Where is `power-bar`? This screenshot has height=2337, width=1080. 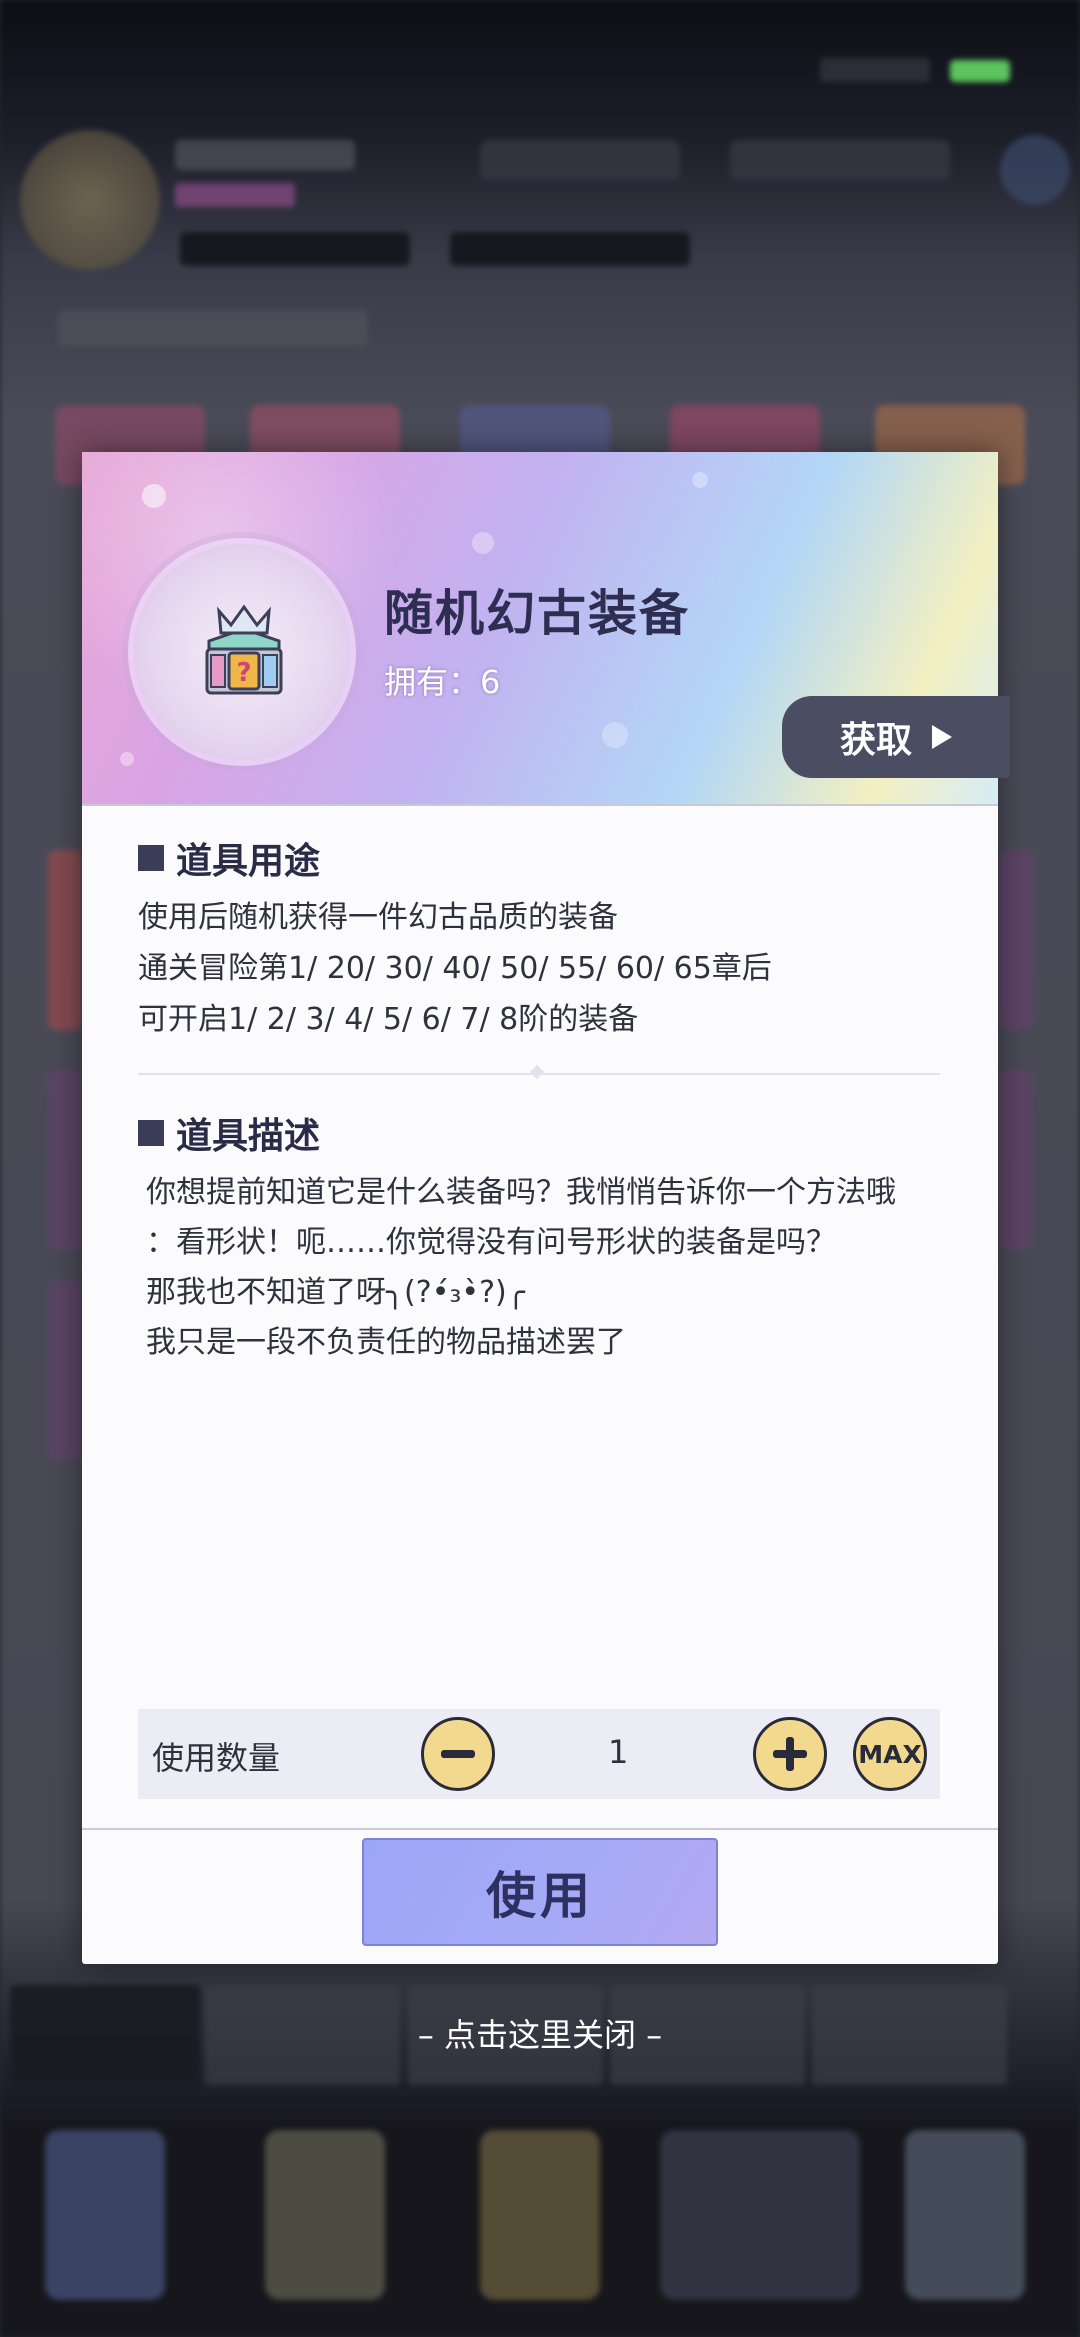
power-bar is located at coordinates (295, 249).